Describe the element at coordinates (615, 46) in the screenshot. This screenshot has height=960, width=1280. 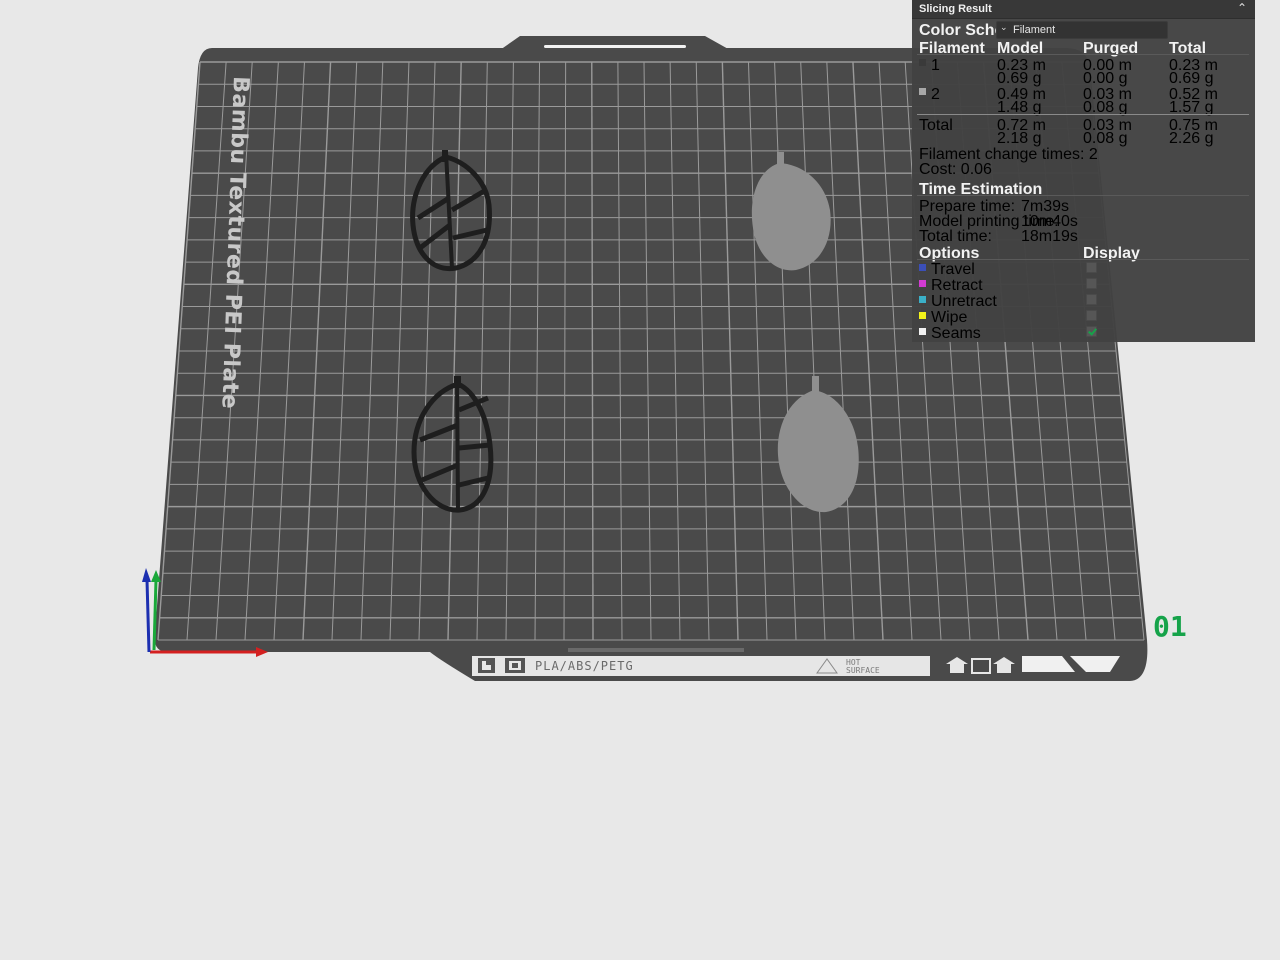
I see `plate-top-tab-highlight` at that location.